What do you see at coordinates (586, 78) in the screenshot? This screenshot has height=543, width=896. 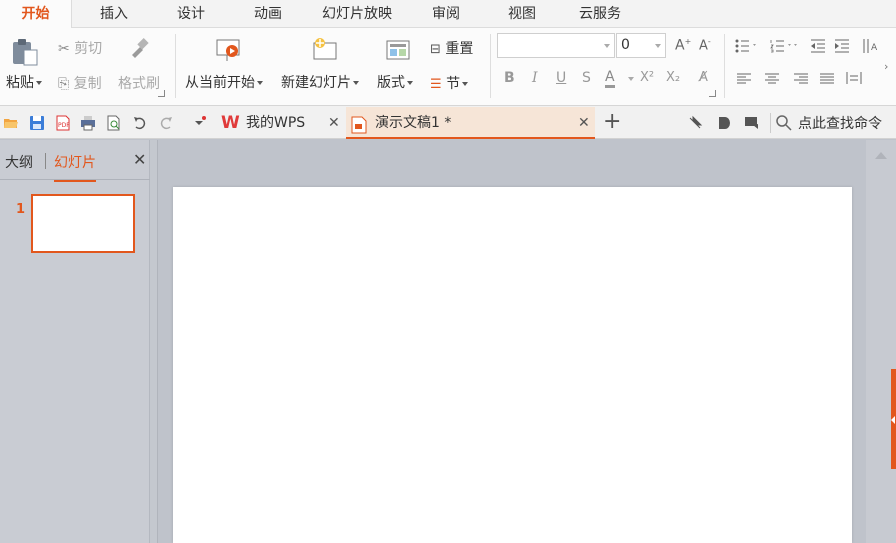 I see `strikethrough-button: S` at bounding box center [586, 78].